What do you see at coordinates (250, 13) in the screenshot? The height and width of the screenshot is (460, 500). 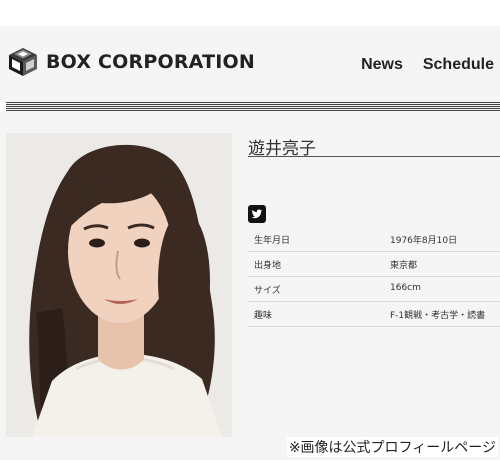 I see `top-gap` at bounding box center [250, 13].